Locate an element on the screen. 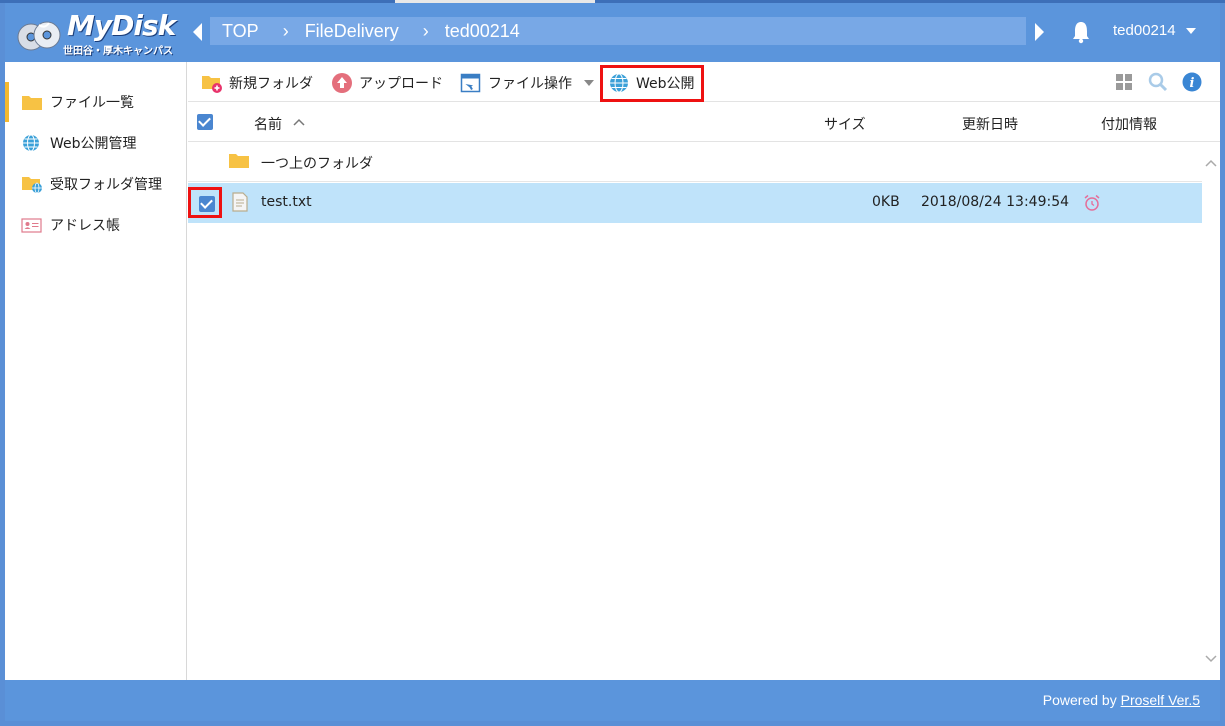 The height and width of the screenshot is (726, 1225). file-operations-label: ファイル操作 is located at coordinates (530, 84).